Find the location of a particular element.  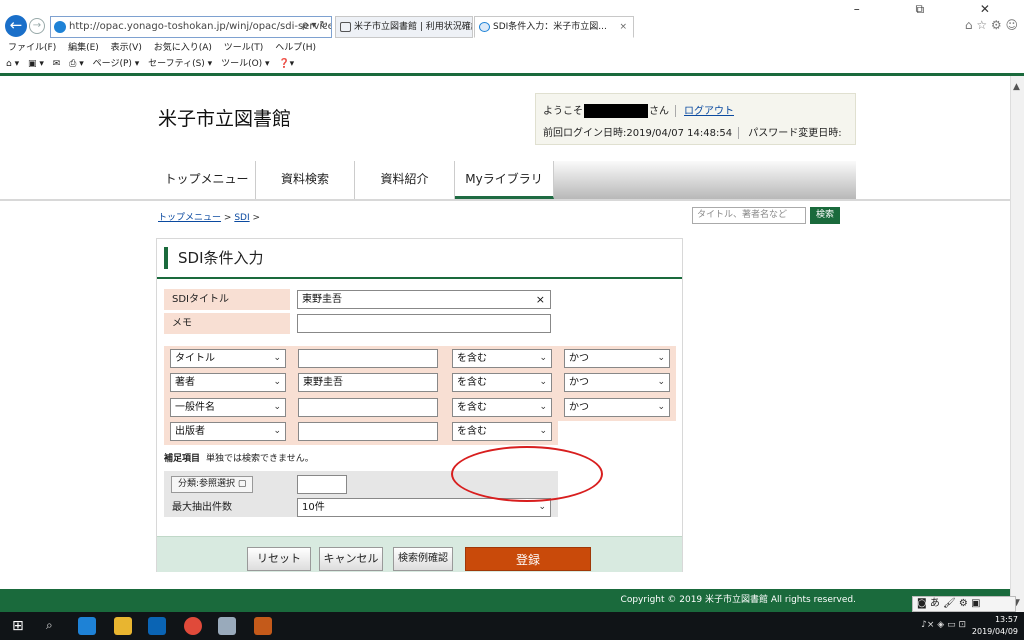

scroll-up-icon: ▲ is located at coordinates (1016, 87).